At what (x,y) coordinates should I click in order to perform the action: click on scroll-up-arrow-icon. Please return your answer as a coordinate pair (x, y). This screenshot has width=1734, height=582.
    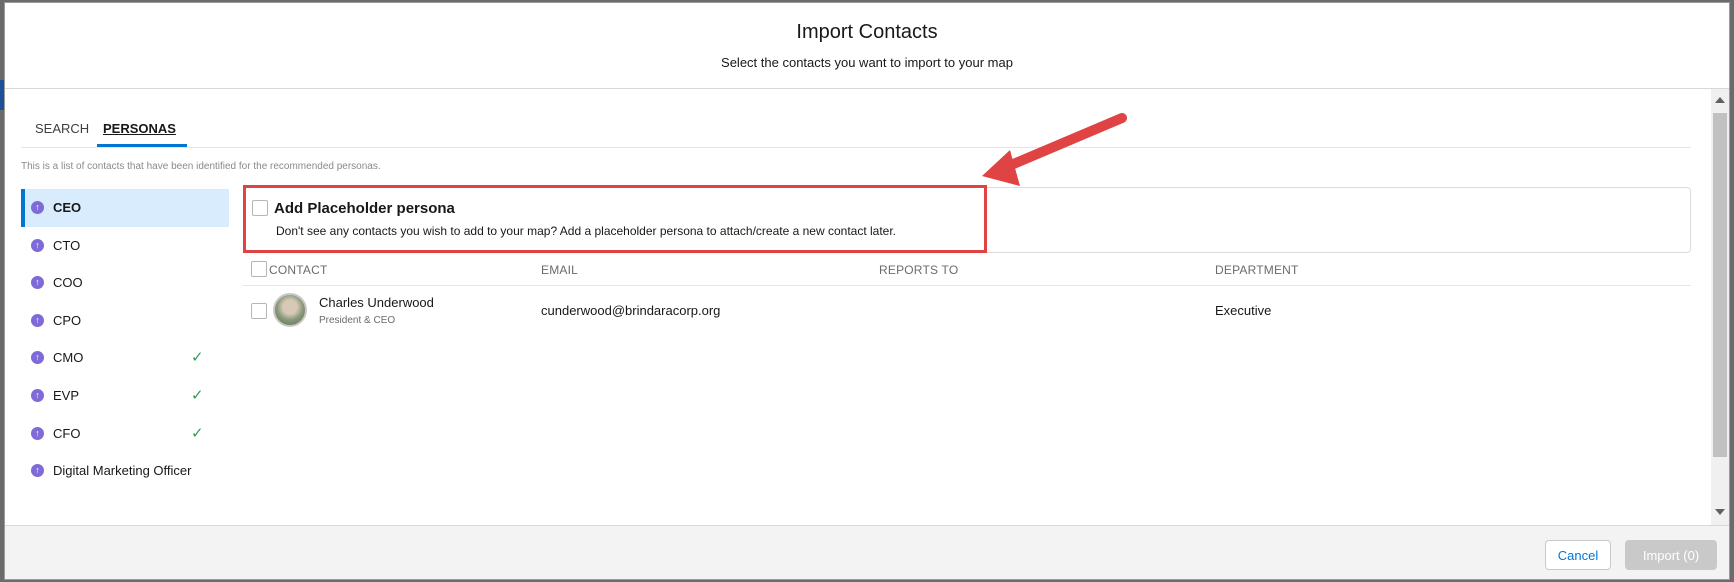
    Looking at the image, I should click on (1720, 100).